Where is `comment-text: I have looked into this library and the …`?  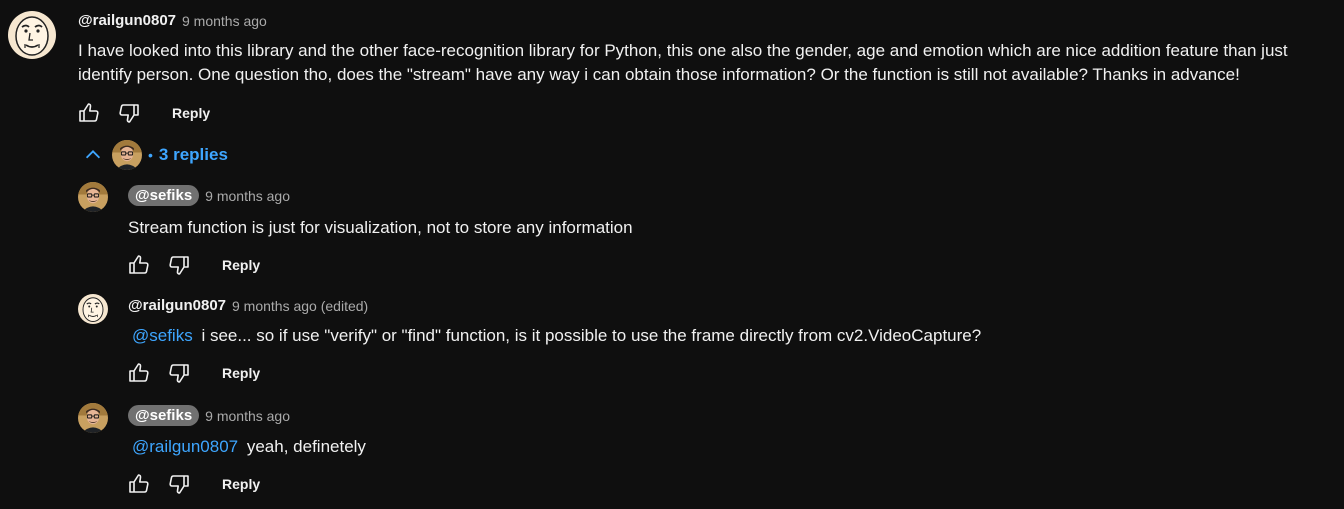 comment-text: I have looked into this library and the … is located at coordinates (683, 62).